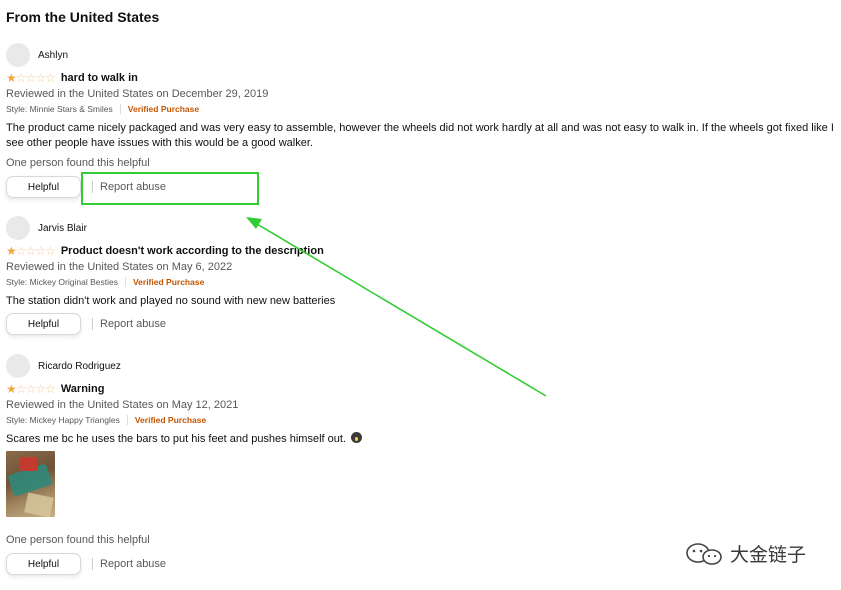 This screenshot has height=590, width=841. What do you see at coordinates (357, 437) in the screenshot?
I see `face-screaming-emoji-icon` at bounding box center [357, 437].